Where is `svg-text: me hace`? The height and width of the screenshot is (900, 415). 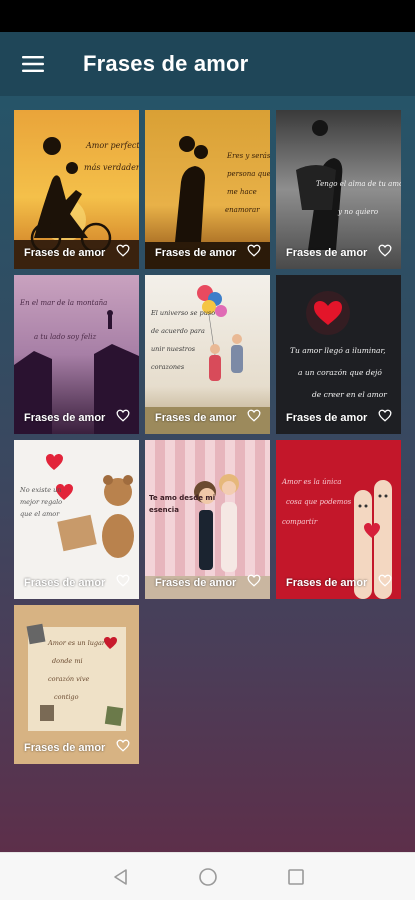 svg-text: me hace is located at coordinates (242, 192).